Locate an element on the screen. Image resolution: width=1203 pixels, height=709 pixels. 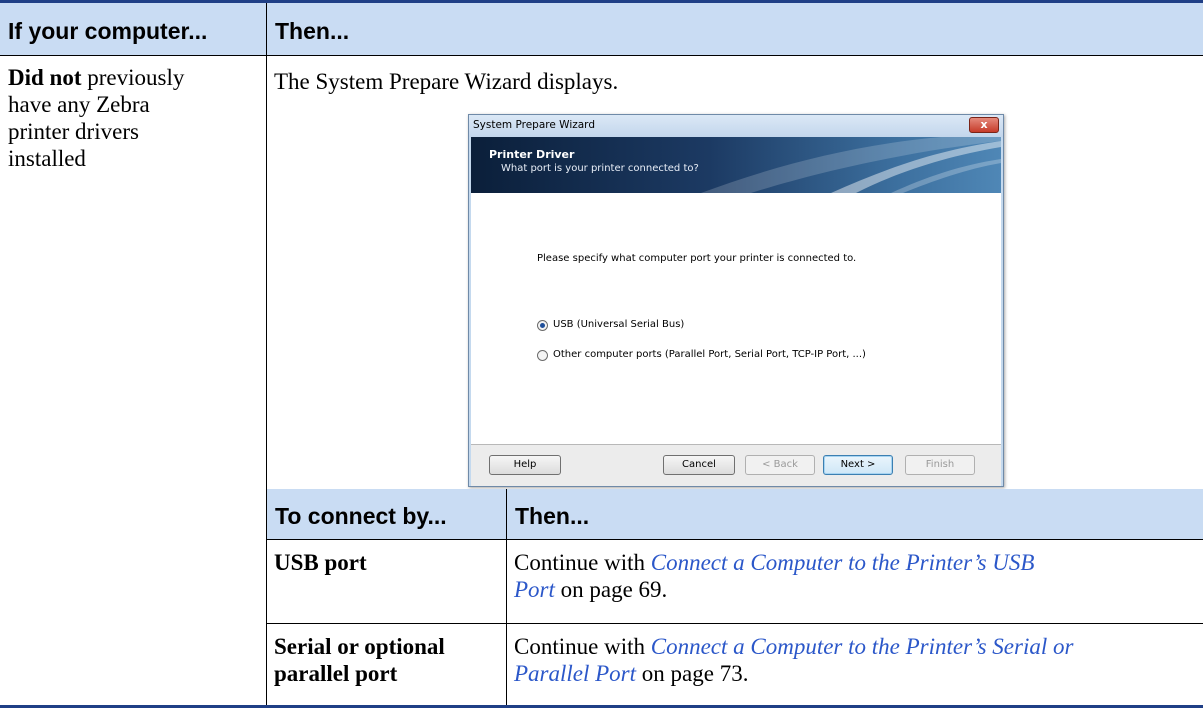
dialog-titlebar: System Prepare Wizard x is located at coordinates (736, 126).